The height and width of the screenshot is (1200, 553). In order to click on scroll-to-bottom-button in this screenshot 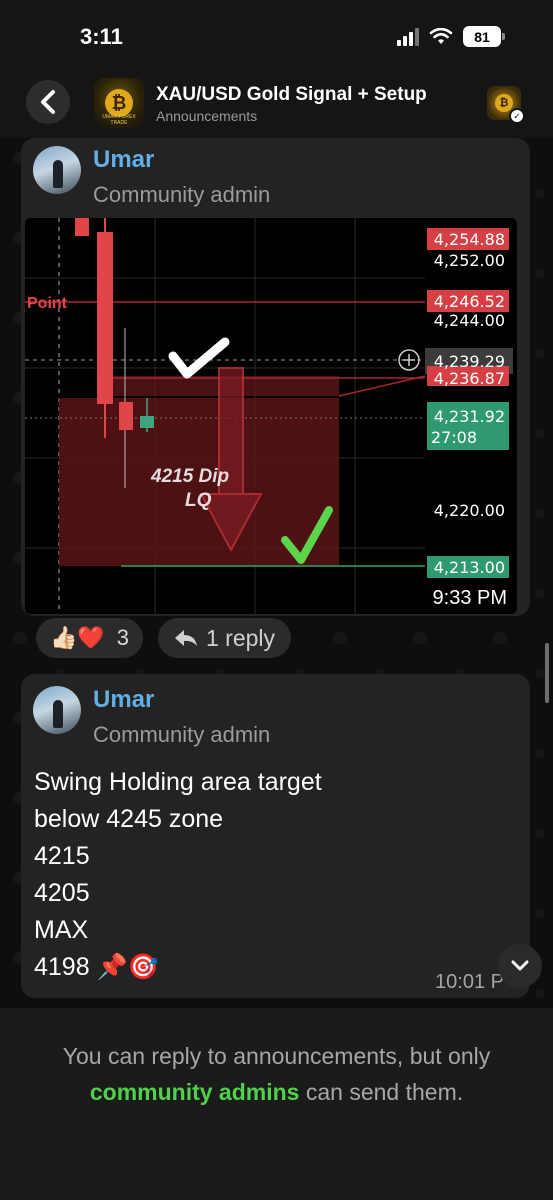, I will do `click(520, 966)`.